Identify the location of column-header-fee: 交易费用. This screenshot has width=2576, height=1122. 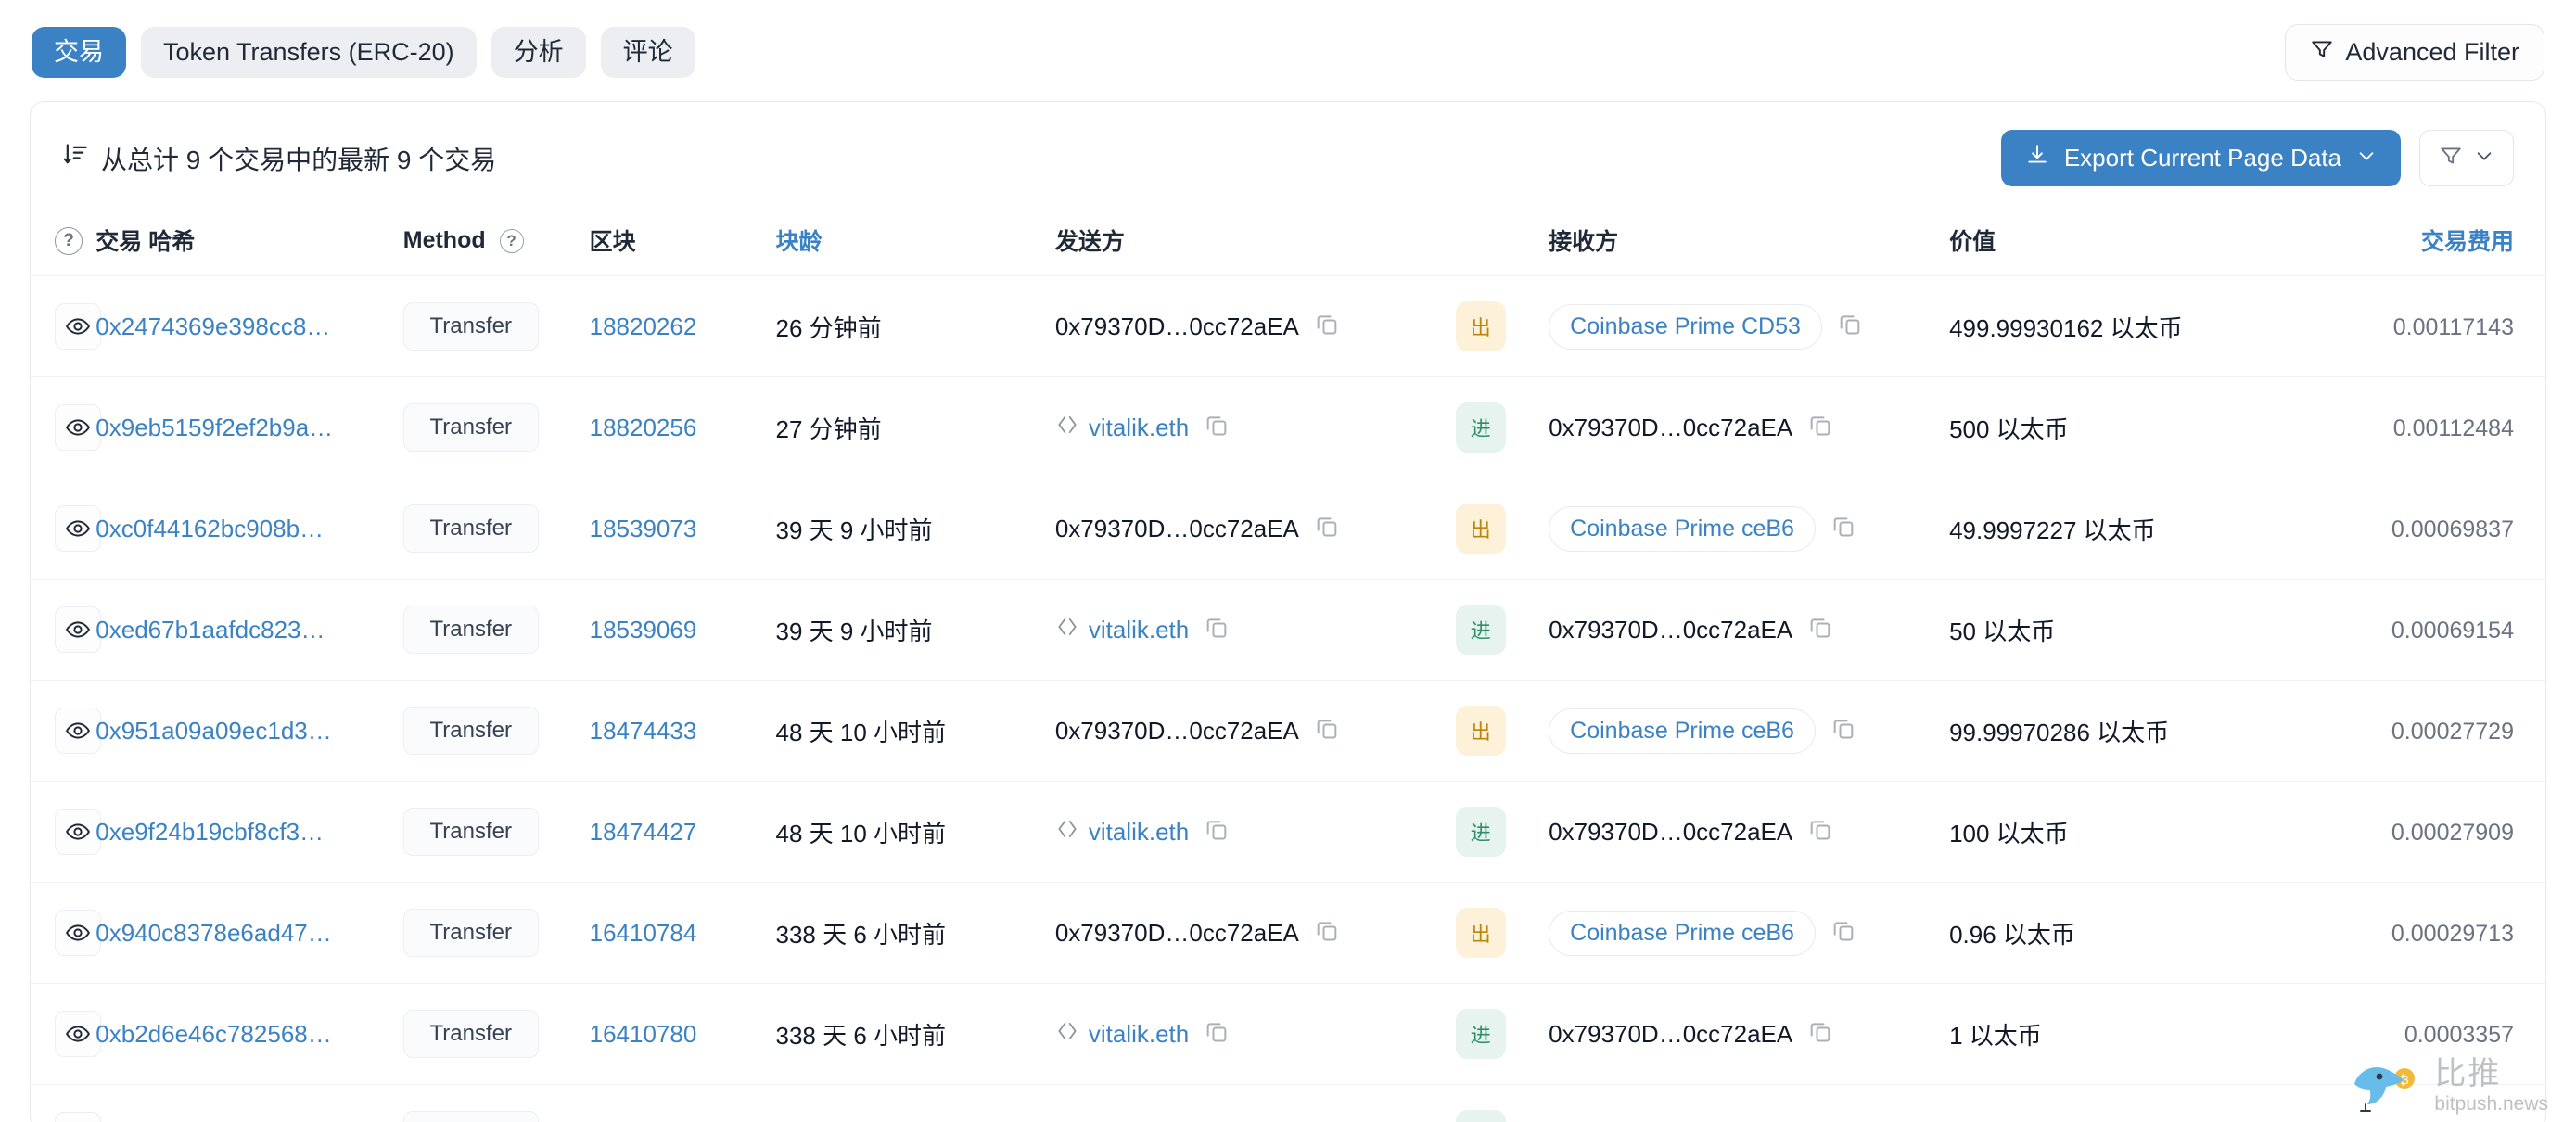
(2423, 242).